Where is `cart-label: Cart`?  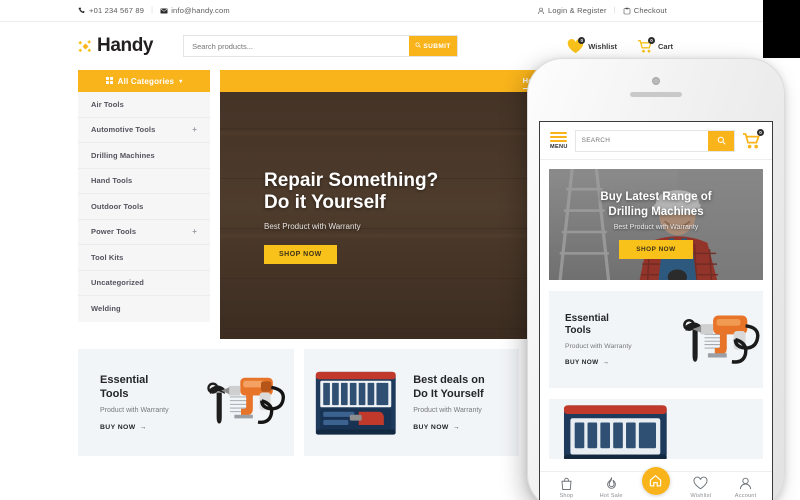
cart-label: Cart is located at coordinates (665, 46).